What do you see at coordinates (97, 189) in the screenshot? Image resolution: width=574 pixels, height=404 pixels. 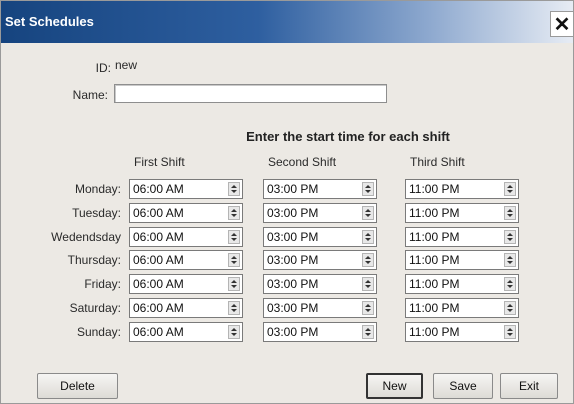 I see `day-label: Monday:` at bounding box center [97, 189].